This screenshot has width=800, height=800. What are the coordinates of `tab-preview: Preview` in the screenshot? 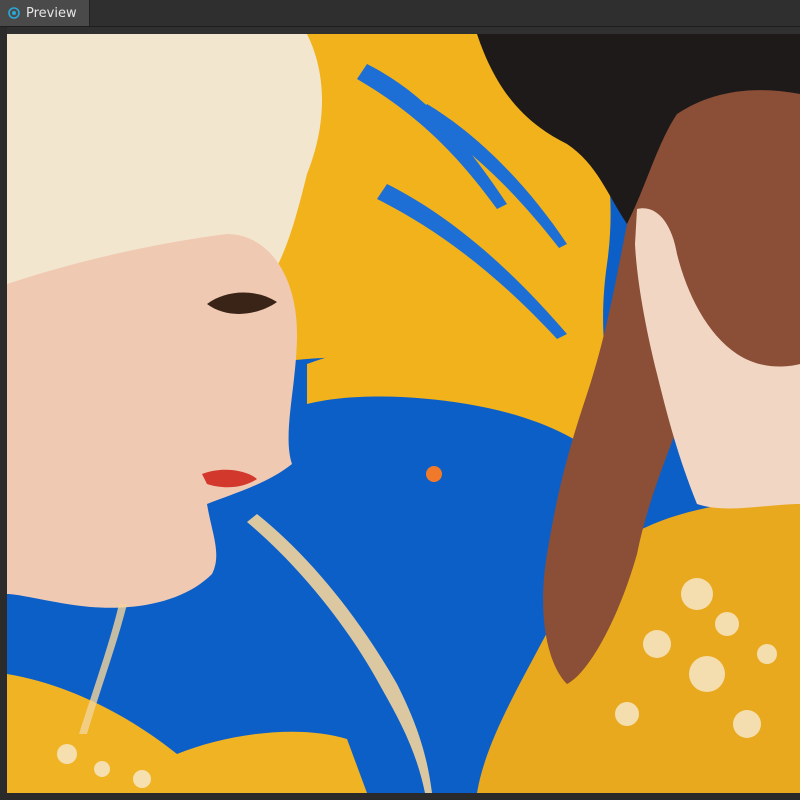 It's located at (45, 13).